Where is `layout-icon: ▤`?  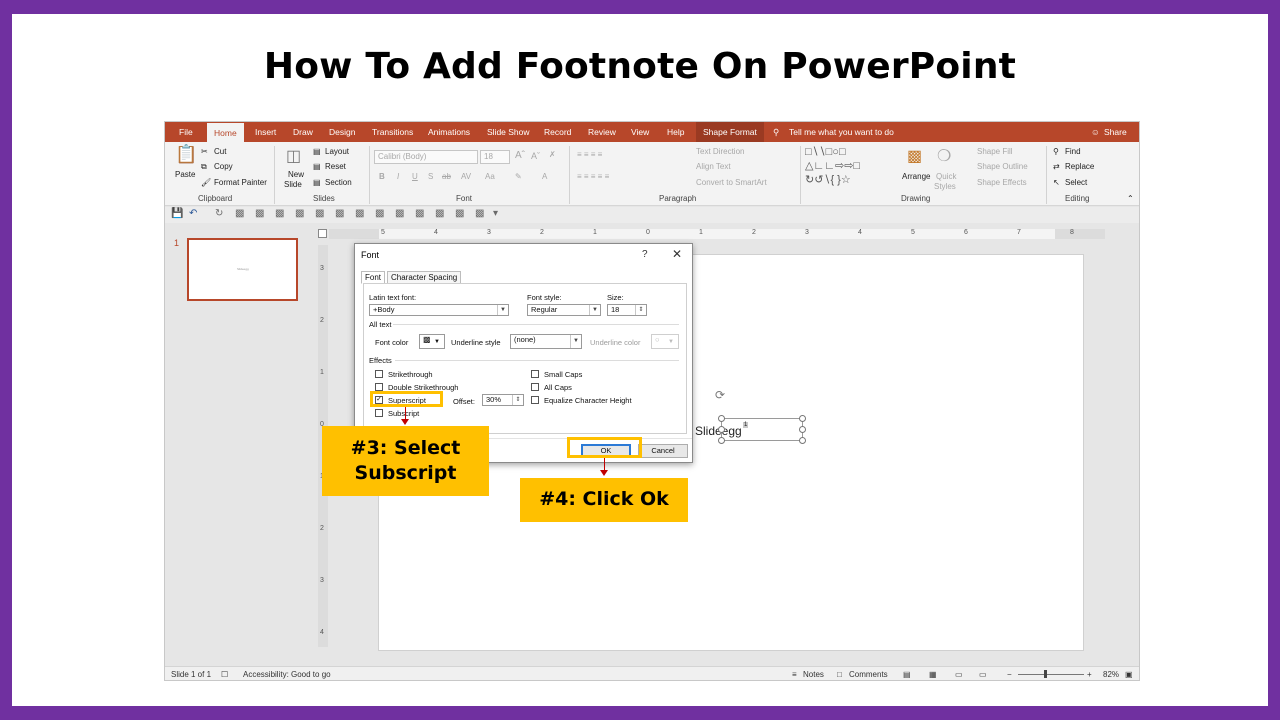 layout-icon: ▤ is located at coordinates (317, 151).